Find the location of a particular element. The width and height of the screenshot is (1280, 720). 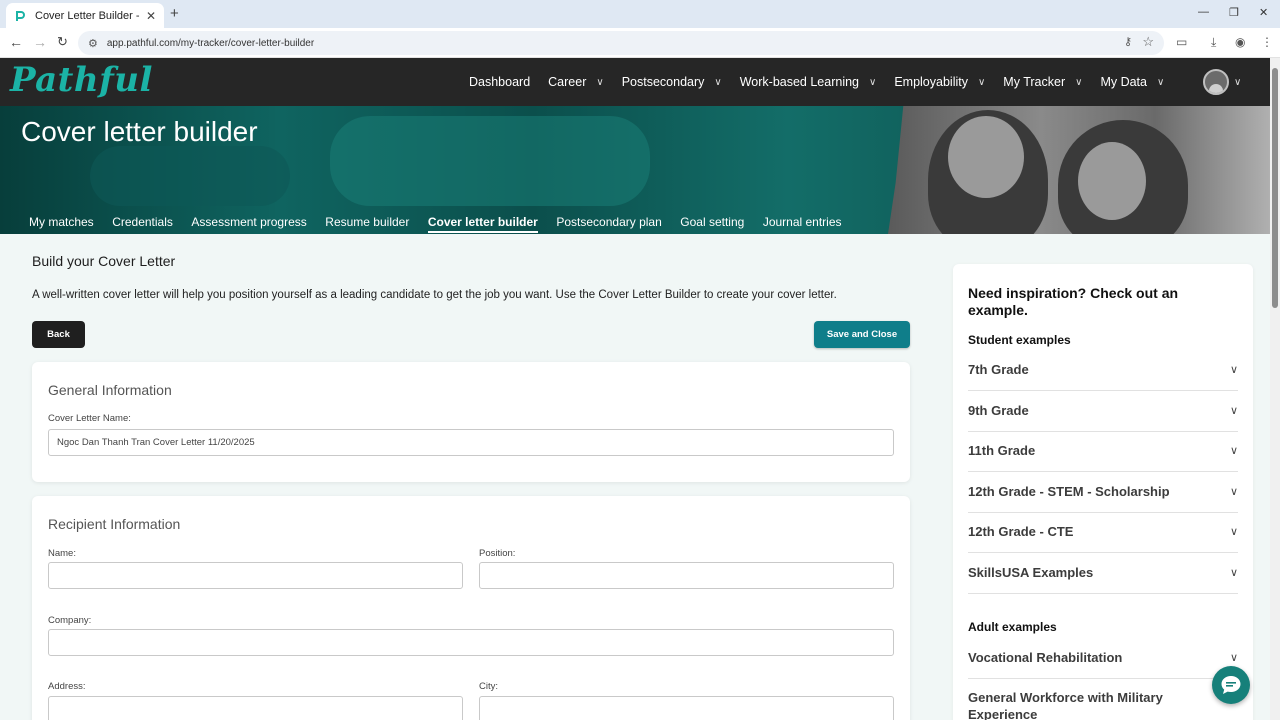

forward-arrow-icon: → is located at coordinates (40, 42).